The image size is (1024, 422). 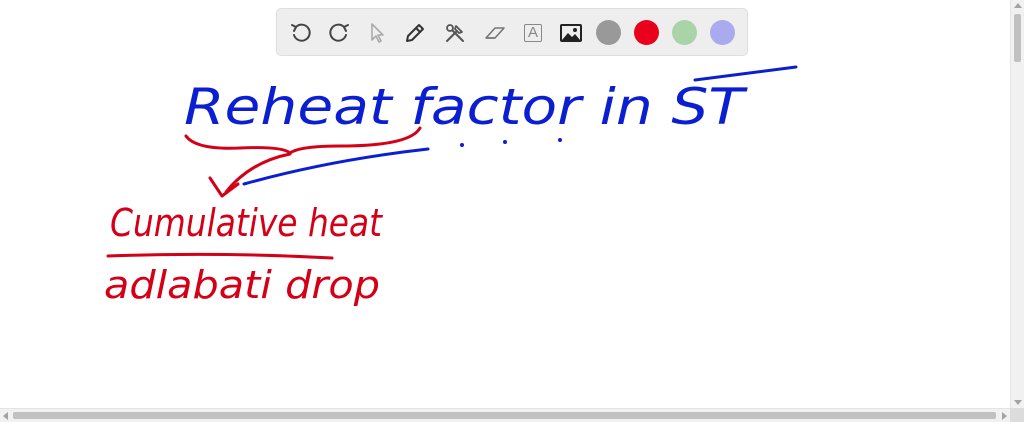 I want to click on eraser-icon, so click(x=495, y=33).